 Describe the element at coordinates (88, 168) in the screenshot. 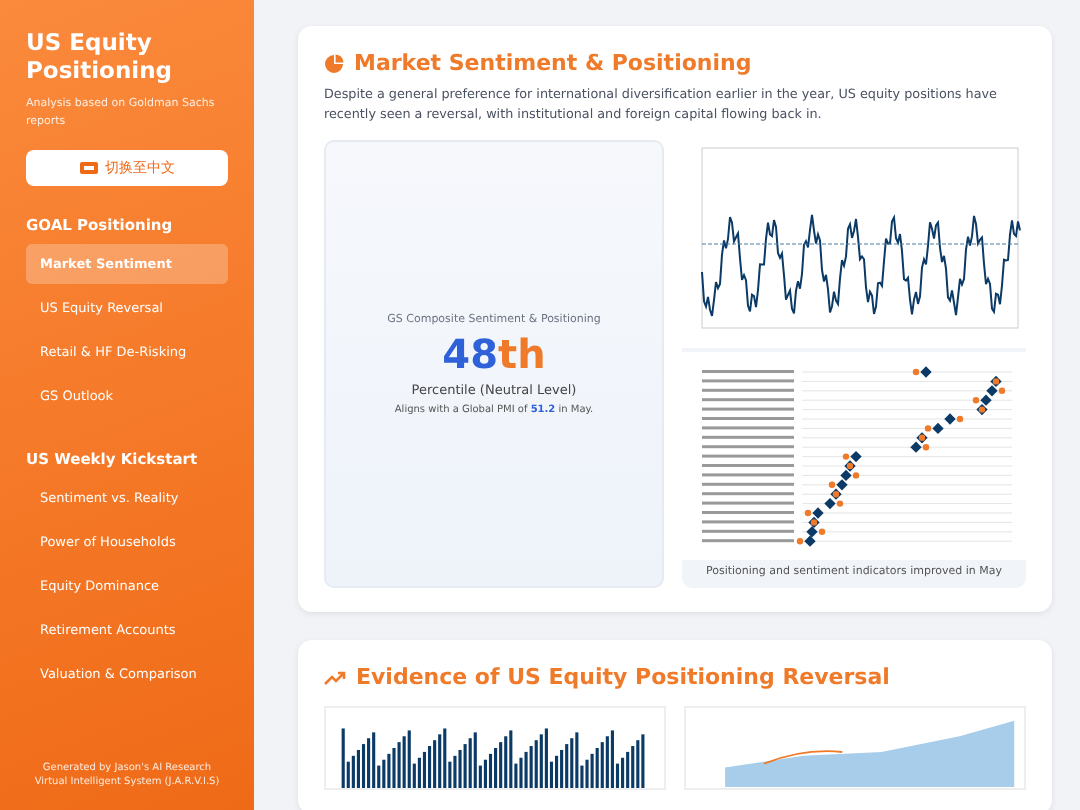

I see `language-icon` at that location.